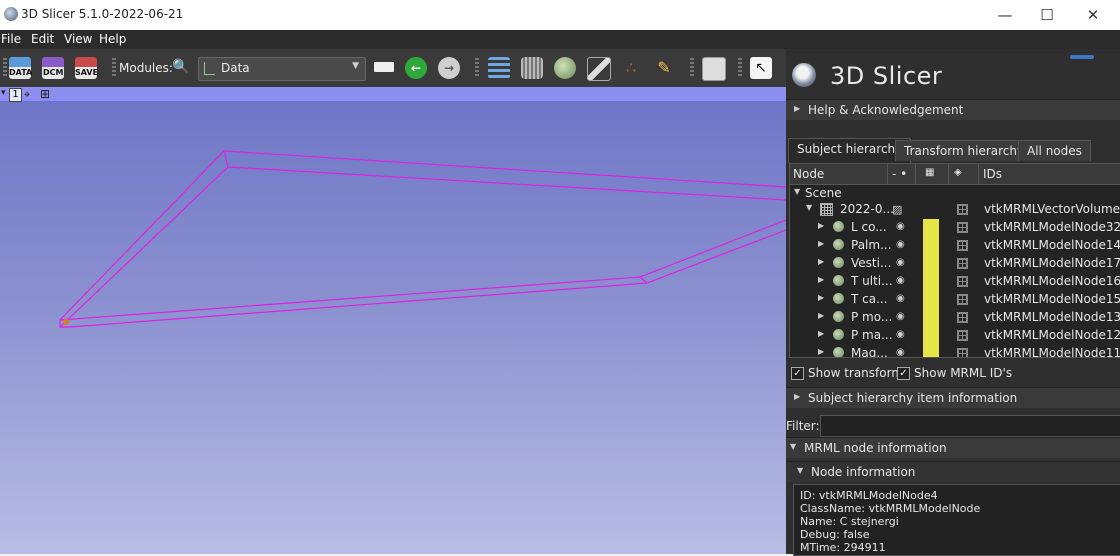 The width and height of the screenshot is (1120, 556). Describe the element at coordinates (903, 373) in the screenshot. I see `show-mrml-ids-checkbox: ✓` at that location.